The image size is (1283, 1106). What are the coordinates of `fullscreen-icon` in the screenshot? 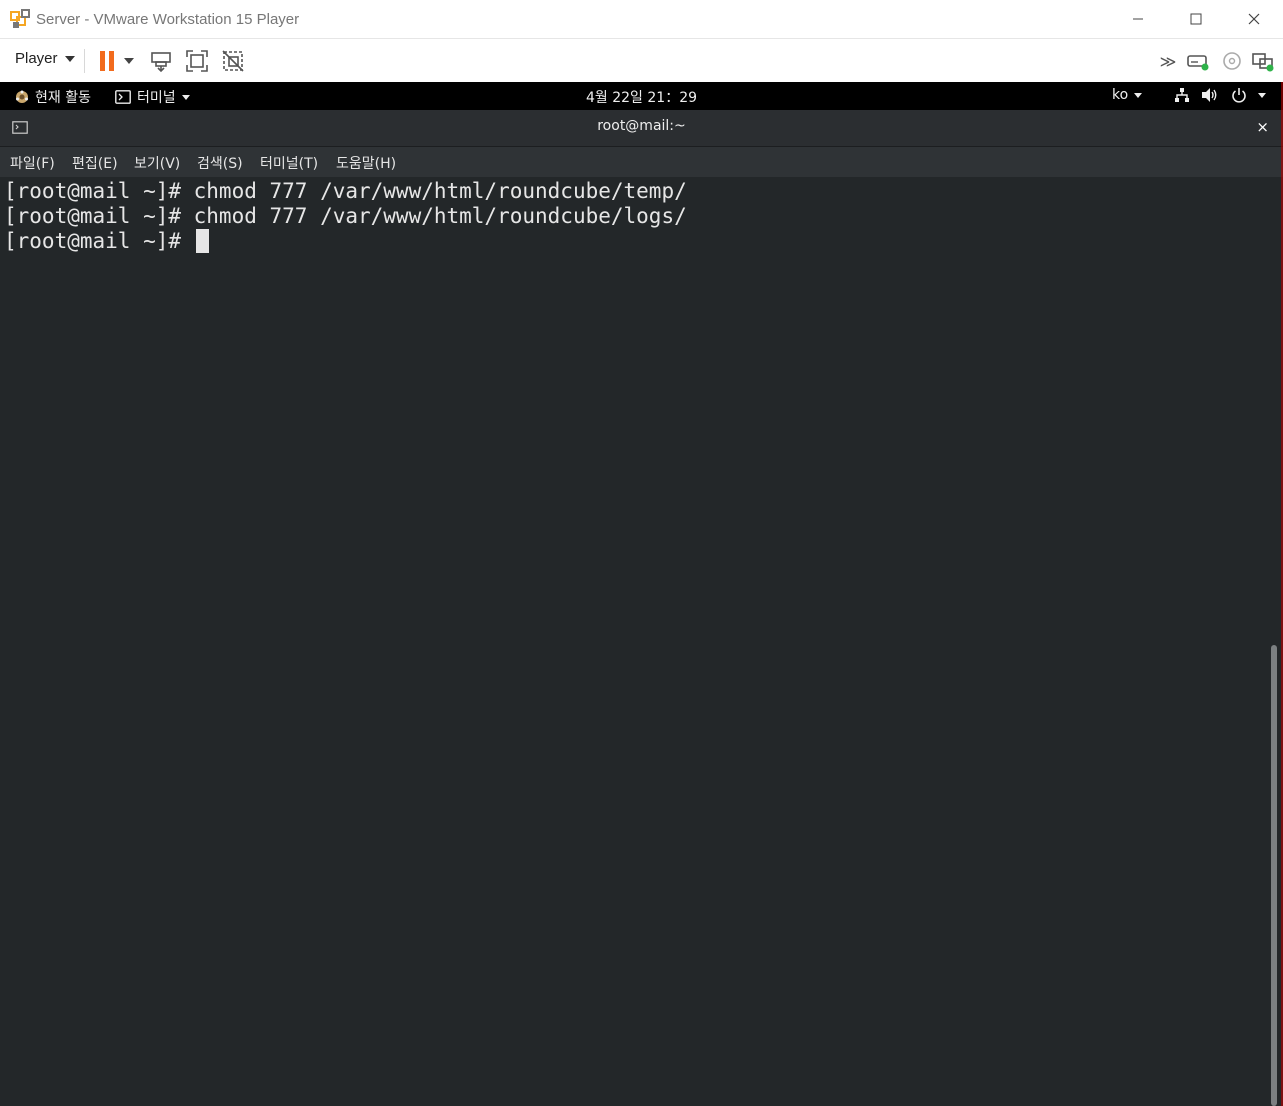 It's located at (197, 61).